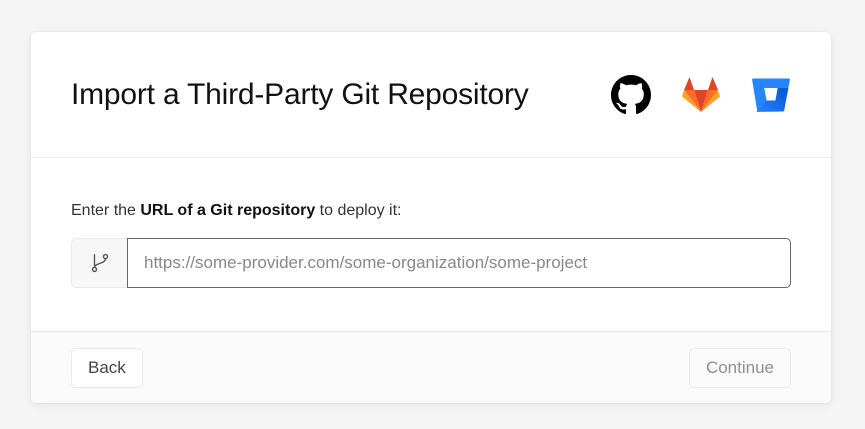 The image size is (865, 429). I want to click on repository-url-input, so click(459, 263).